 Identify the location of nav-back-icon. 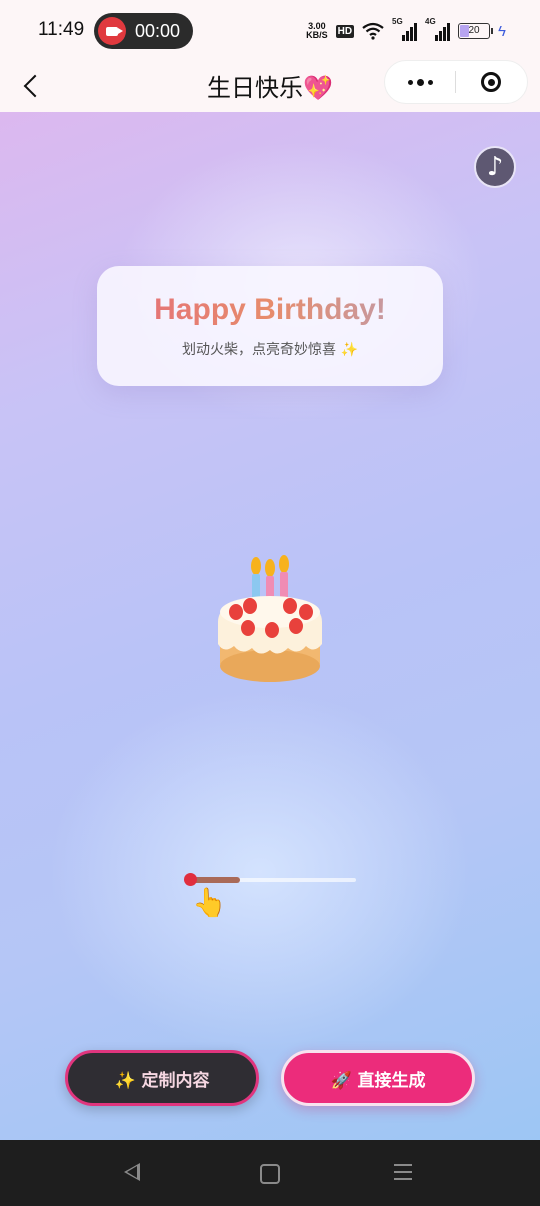
(132, 1172).